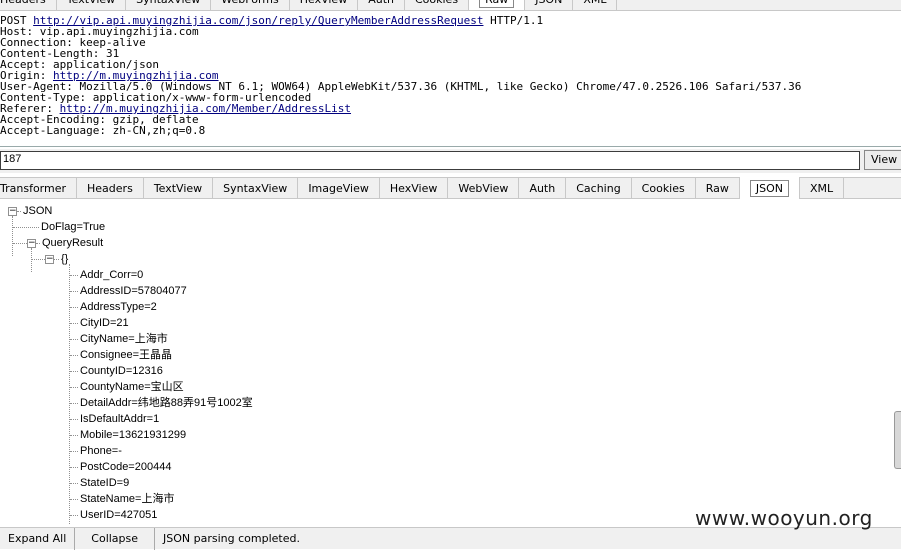 This screenshot has width=901, height=550. I want to click on tree-node-field: CountyID=12316, so click(121, 371).